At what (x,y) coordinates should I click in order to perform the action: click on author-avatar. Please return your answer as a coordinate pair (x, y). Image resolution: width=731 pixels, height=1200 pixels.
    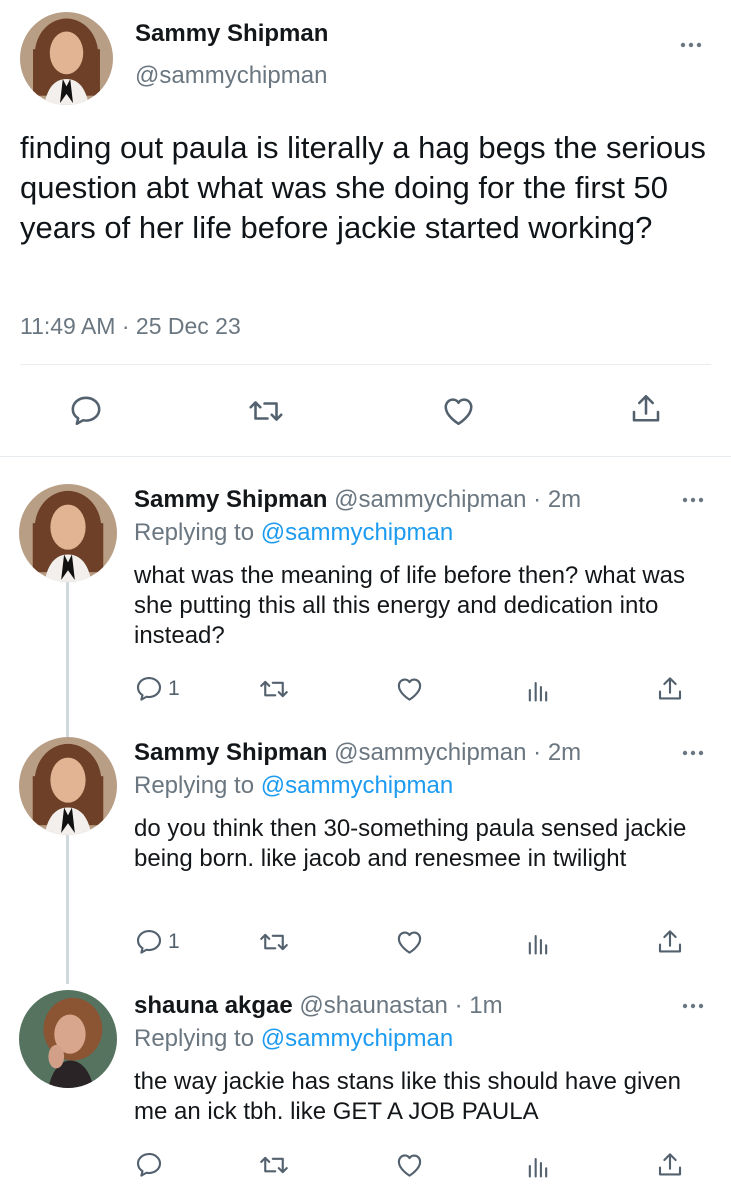
    Looking at the image, I should click on (66, 58).